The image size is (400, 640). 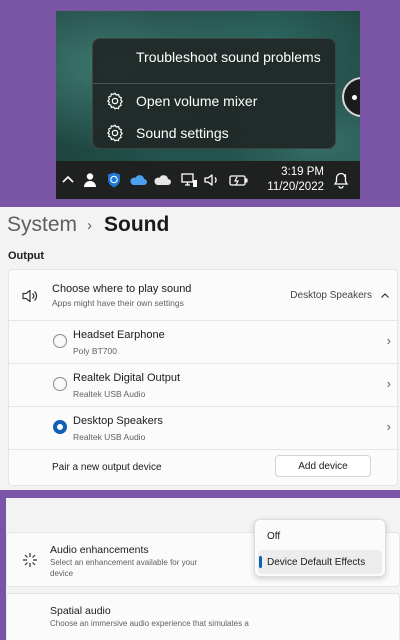 What do you see at coordinates (203, 342) in the screenshot?
I see `output-device-row: Headset Earphone Poly BT700 ›` at bounding box center [203, 342].